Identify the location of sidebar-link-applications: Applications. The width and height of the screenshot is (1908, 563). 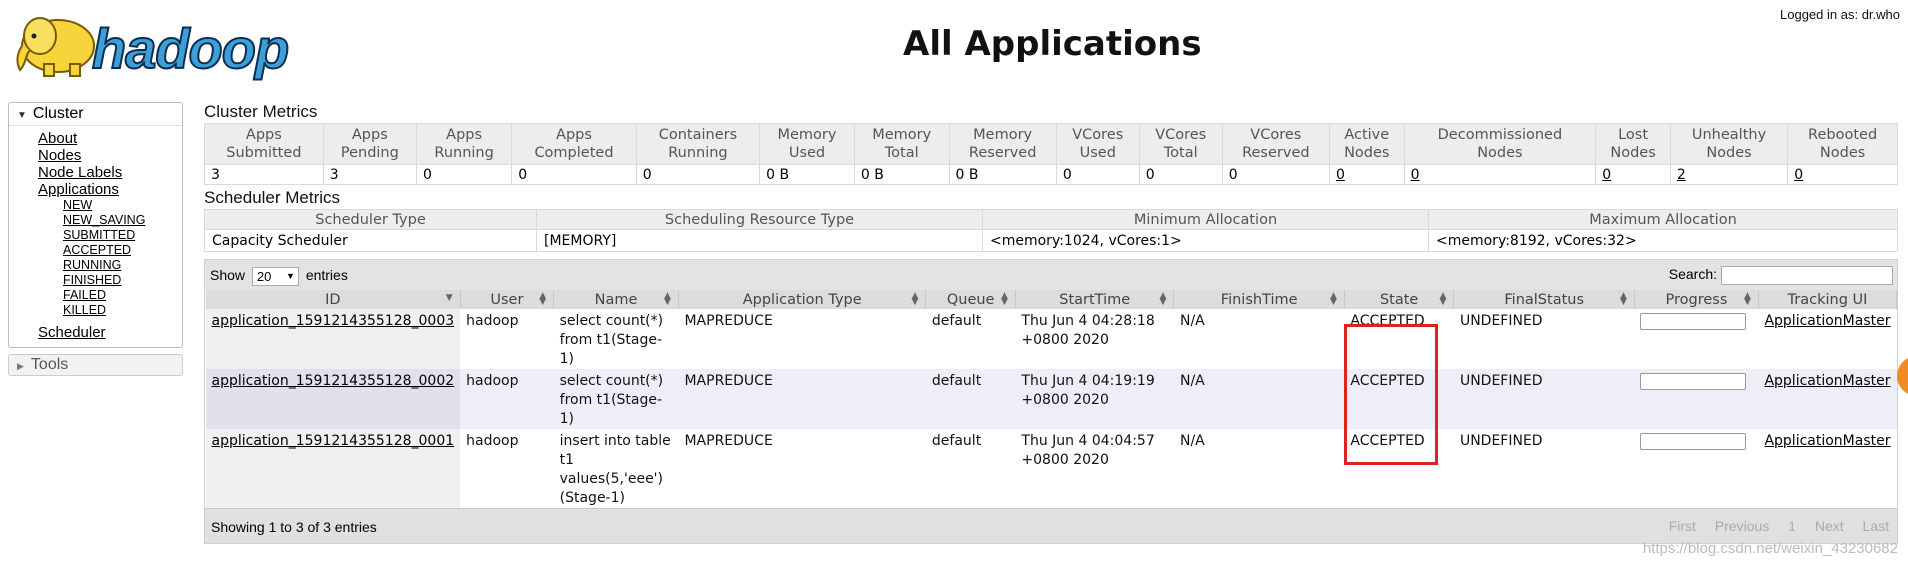
(110, 189).